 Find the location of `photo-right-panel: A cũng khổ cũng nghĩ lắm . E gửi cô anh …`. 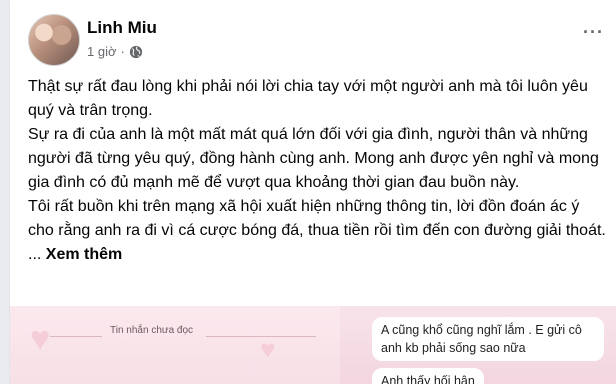

photo-right-panel: A cũng khổ cũng nghĩ lắm . E gửi cô anh … is located at coordinates (478, 345).